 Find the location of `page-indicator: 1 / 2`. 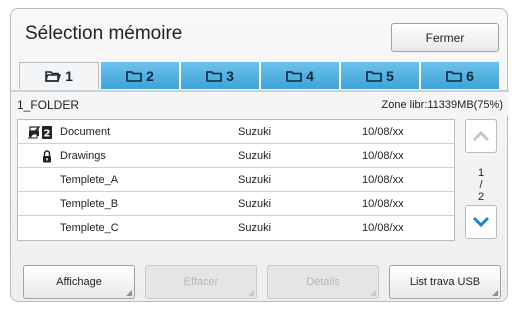

page-indicator: 1 / 2 is located at coordinates (481, 185).